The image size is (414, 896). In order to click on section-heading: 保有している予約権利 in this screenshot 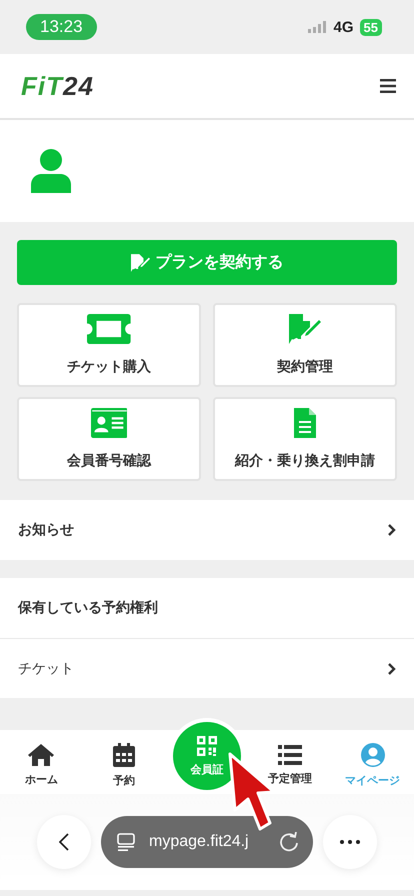, I will do `click(87, 608)`.